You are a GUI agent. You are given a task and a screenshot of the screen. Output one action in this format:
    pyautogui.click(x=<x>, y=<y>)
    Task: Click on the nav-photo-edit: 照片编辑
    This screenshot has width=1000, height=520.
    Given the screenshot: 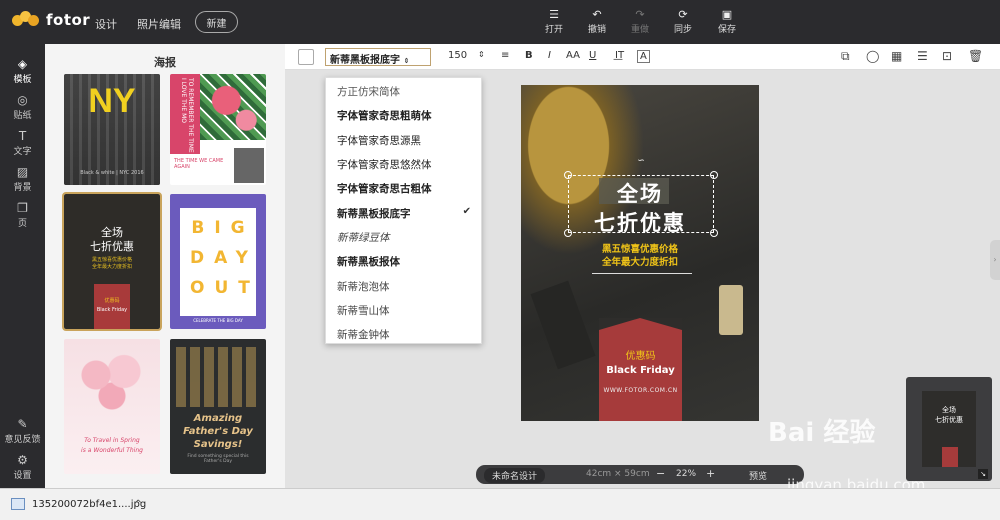 What is the action you would take?
    pyautogui.click(x=159, y=24)
    